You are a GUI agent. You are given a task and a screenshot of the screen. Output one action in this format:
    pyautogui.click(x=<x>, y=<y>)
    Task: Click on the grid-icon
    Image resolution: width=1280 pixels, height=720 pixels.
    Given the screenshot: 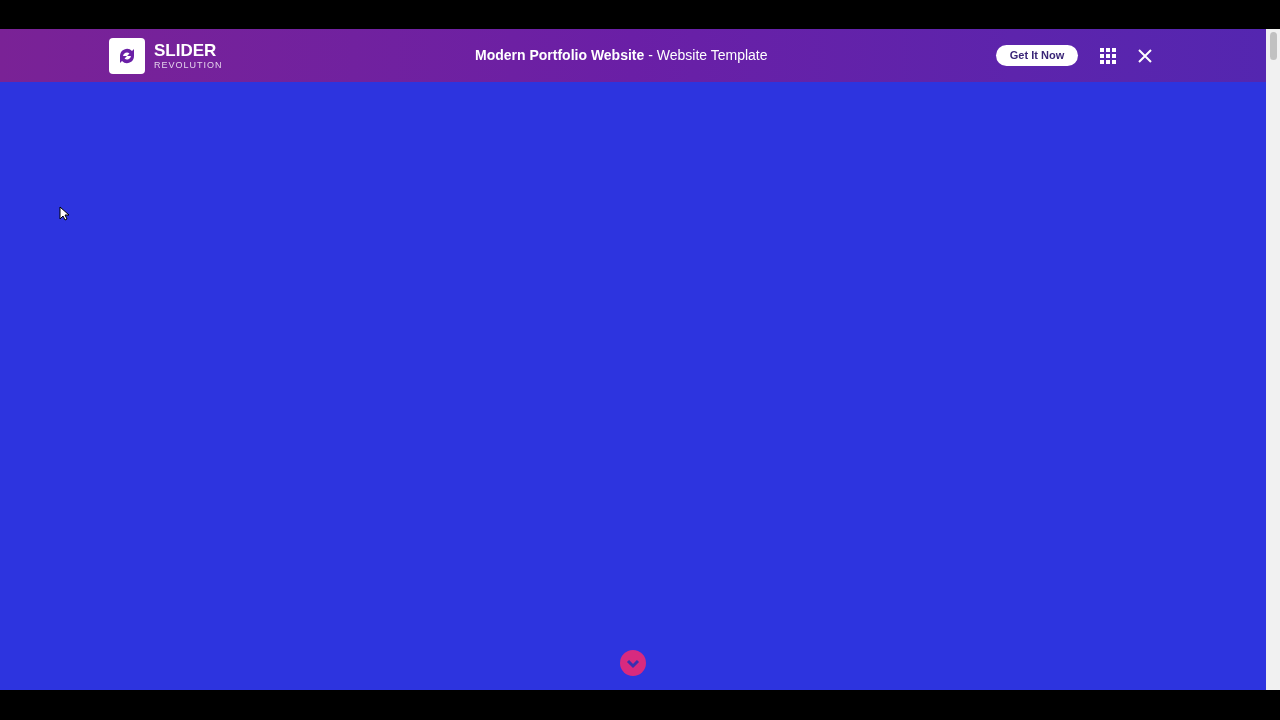 What is the action you would take?
    pyautogui.click(x=1108, y=55)
    